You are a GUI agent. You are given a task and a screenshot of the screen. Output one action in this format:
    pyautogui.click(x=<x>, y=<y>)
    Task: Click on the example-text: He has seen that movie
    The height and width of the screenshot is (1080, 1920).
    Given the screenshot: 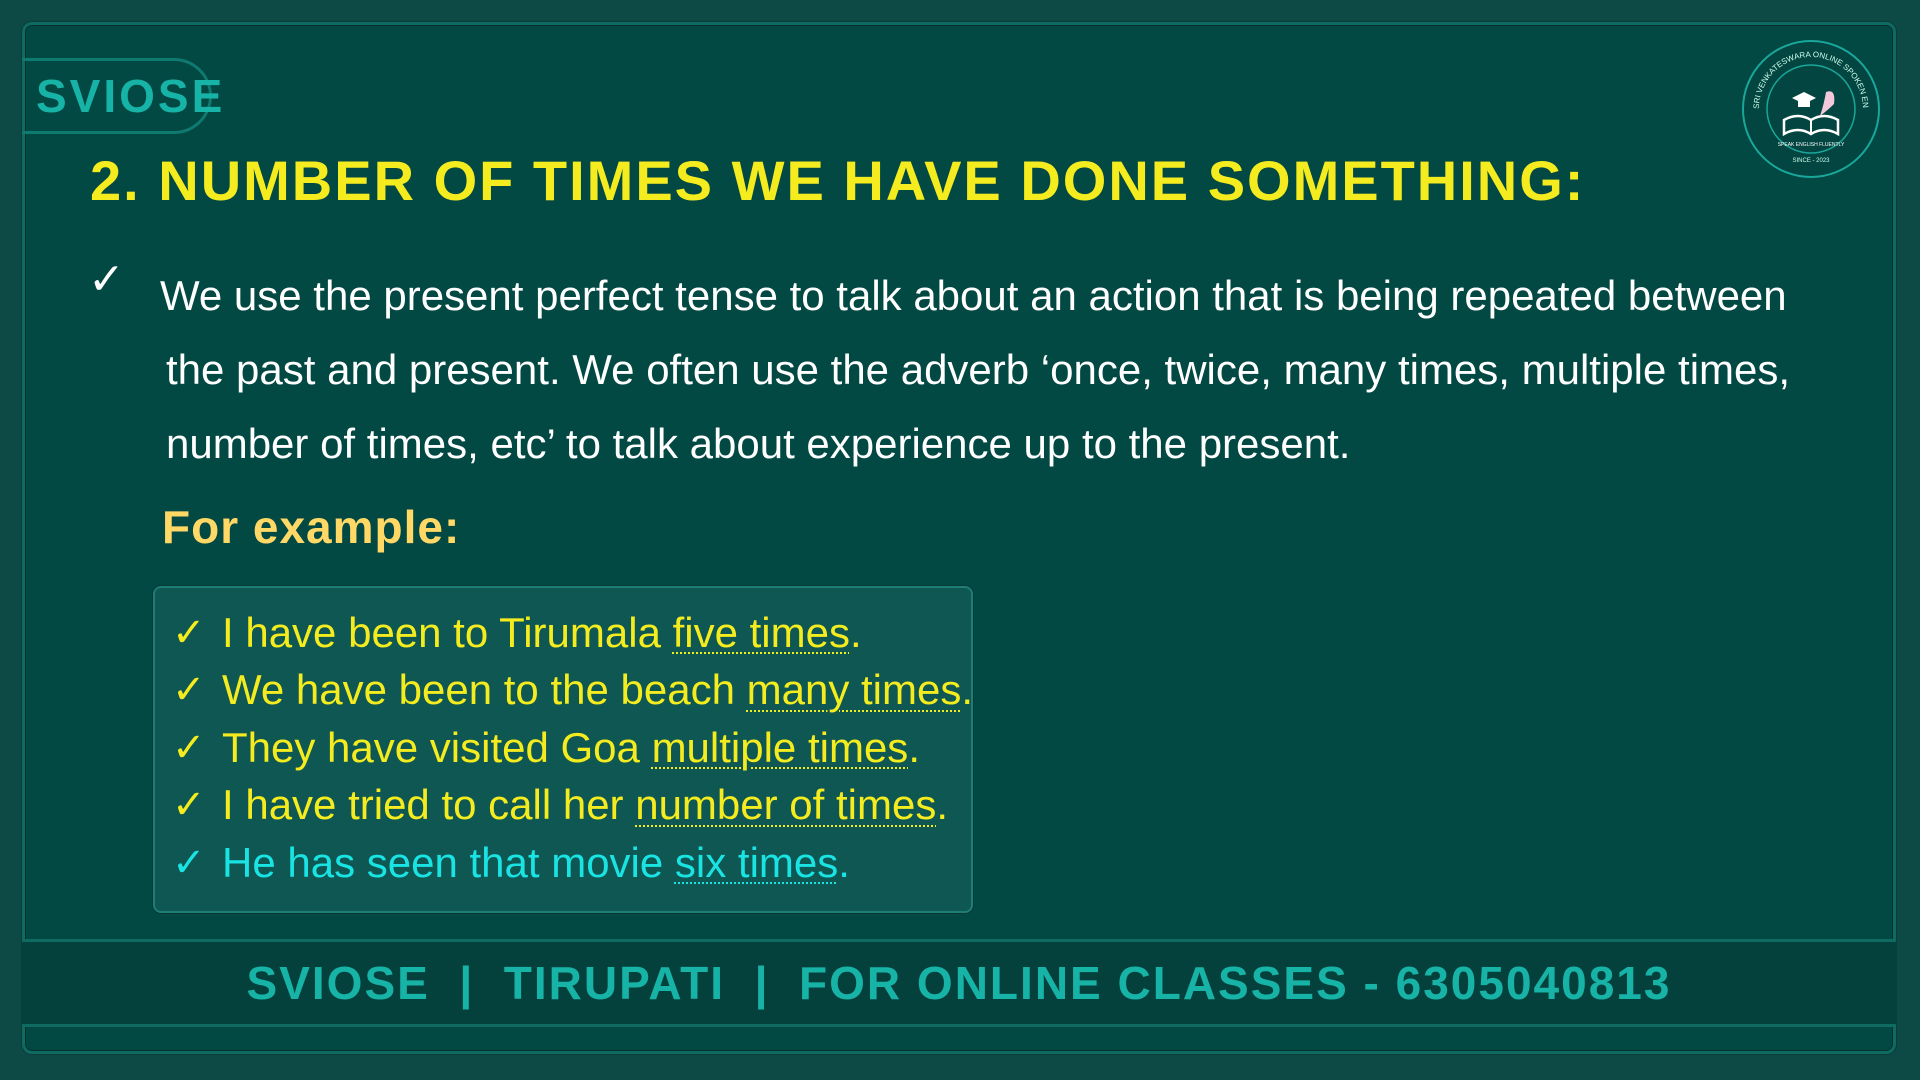 What is the action you would take?
    pyautogui.click(x=448, y=862)
    